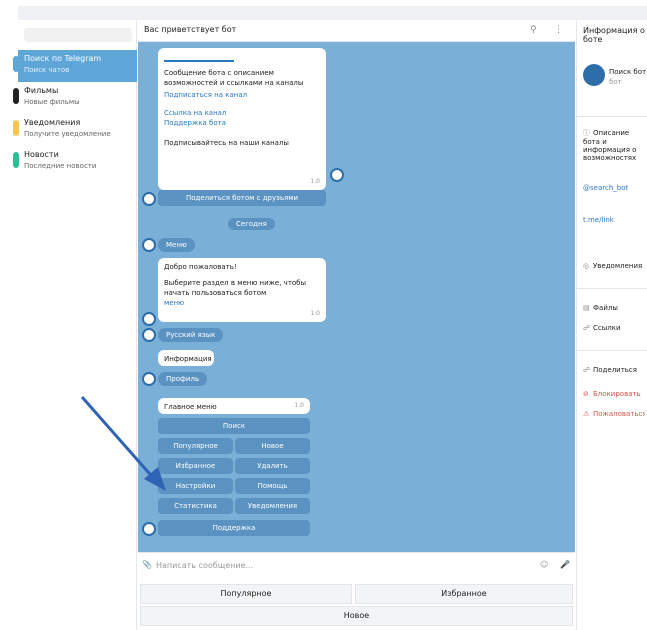  What do you see at coordinates (337, 175) in the screenshot?
I see `share-icon` at bounding box center [337, 175].